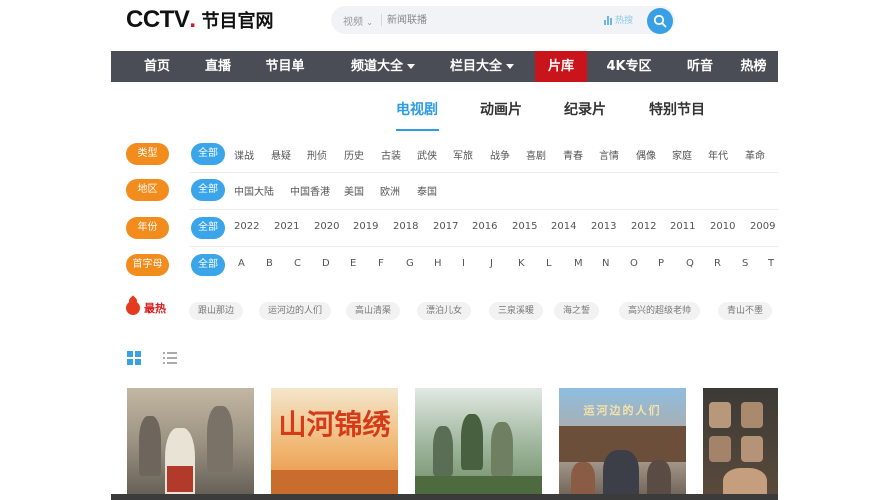  Describe the element at coordinates (618, 19) in the screenshot. I see `hot-search-link: 热搜` at that location.